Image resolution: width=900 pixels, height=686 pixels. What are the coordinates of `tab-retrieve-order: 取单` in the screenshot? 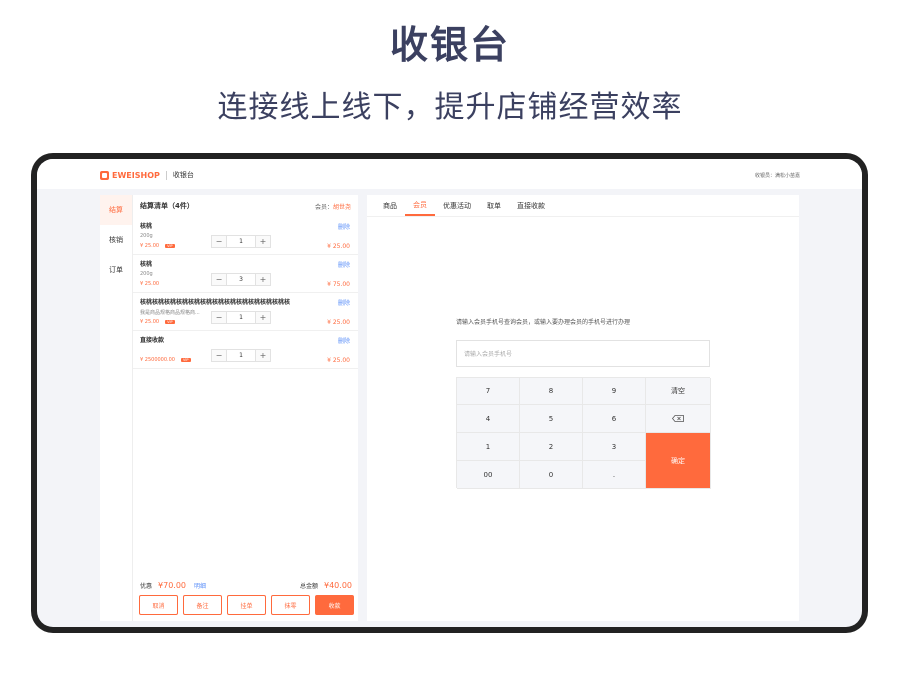 It's located at (494, 205).